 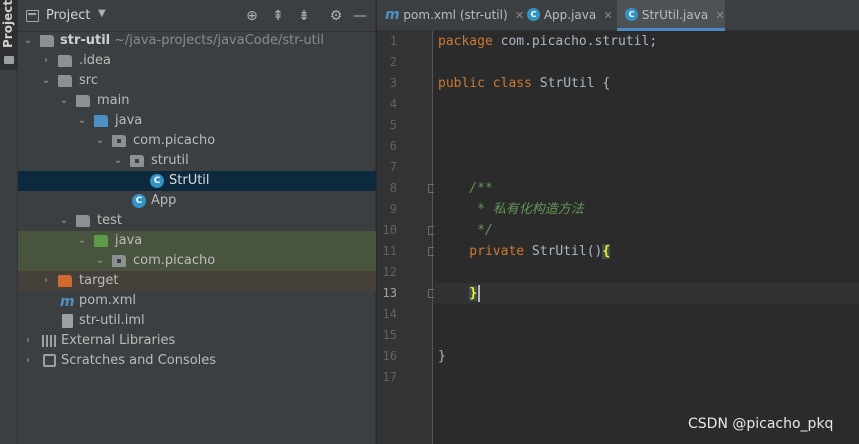 What do you see at coordinates (465, 230) in the screenshot?
I see `code-line-10: */` at bounding box center [465, 230].